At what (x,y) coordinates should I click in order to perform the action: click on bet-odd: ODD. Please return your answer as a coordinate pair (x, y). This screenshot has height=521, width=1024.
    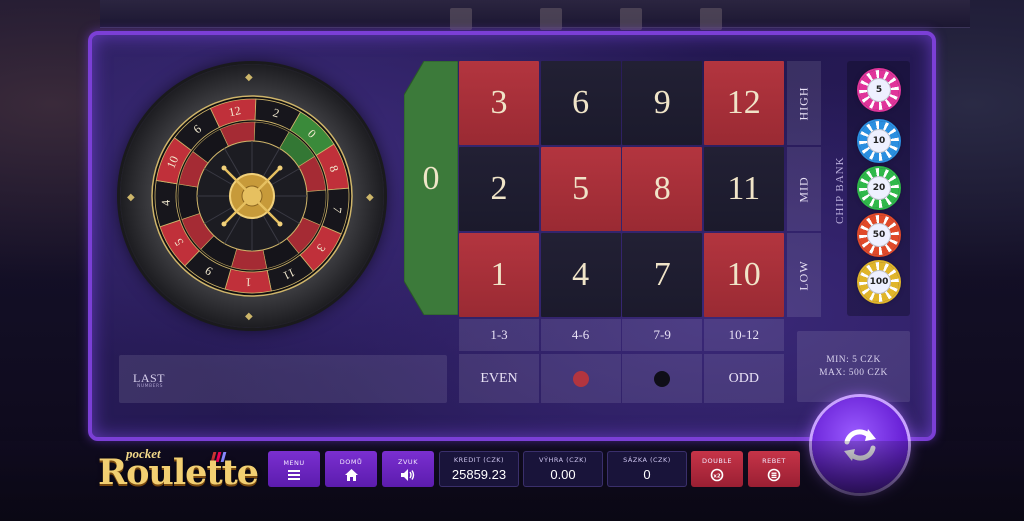
    Looking at the image, I should click on (743, 378).